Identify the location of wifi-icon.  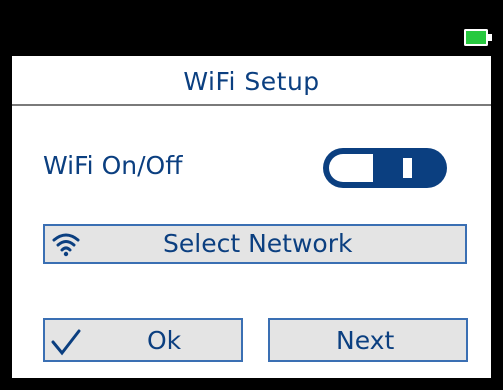
(66, 245).